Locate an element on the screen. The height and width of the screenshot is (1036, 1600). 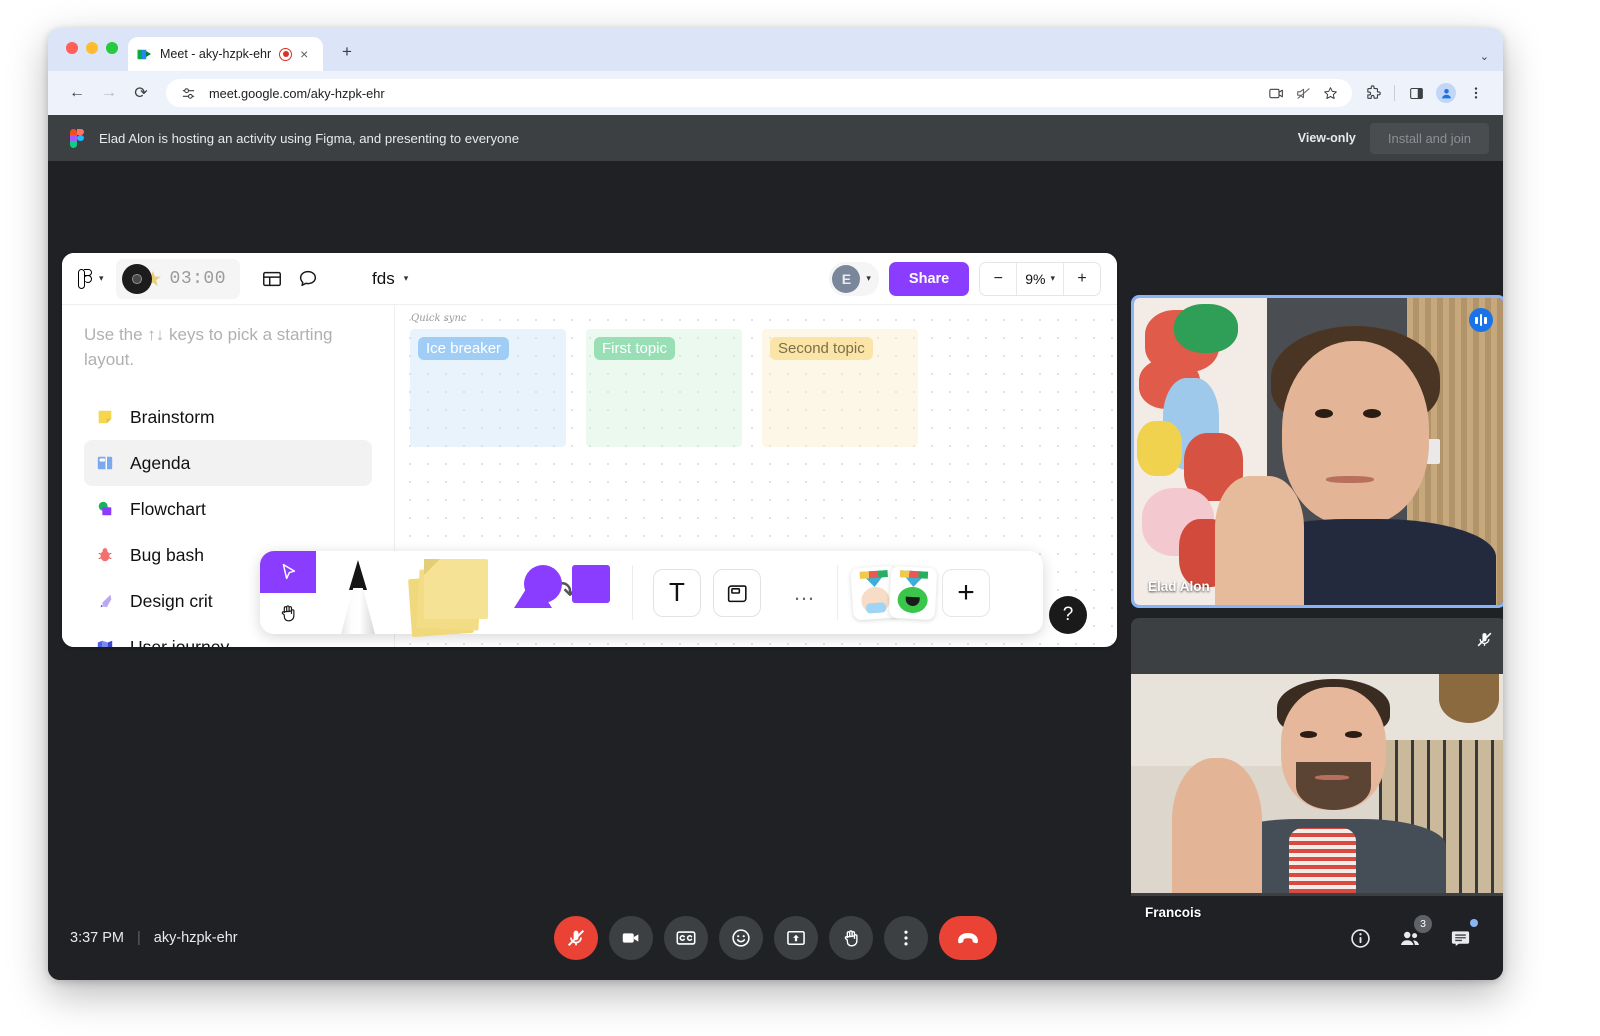
agenda-card: Ice breaker is located at coordinates (488, 388).